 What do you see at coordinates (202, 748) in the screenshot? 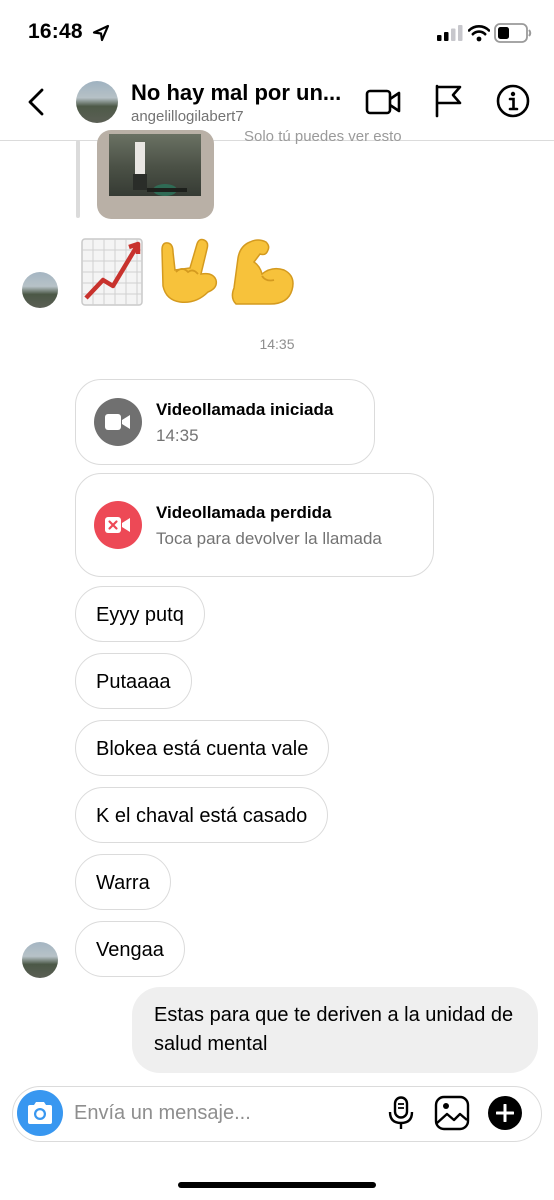
I see `incoming-message: Blokea está cuenta vale` at bounding box center [202, 748].